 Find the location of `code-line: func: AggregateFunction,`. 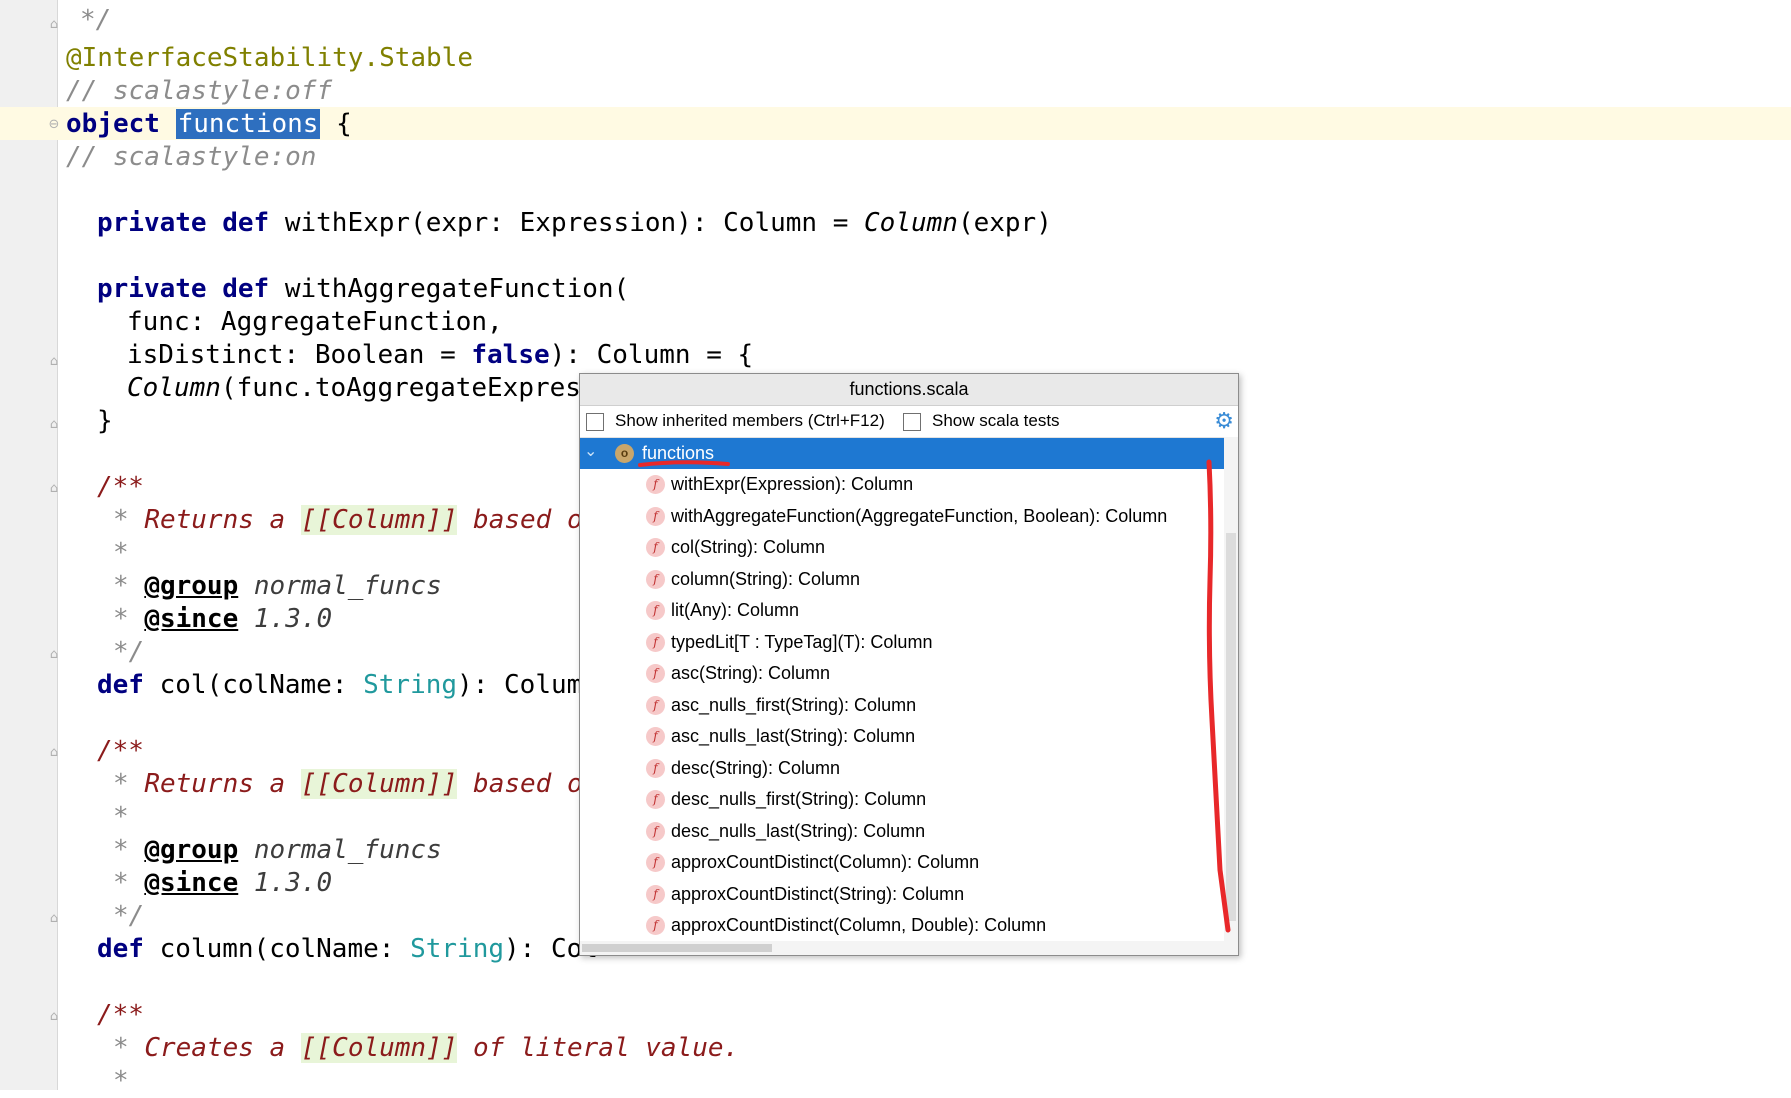

code-line: func: AggregateFunction, is located at coordinates (315, 322).